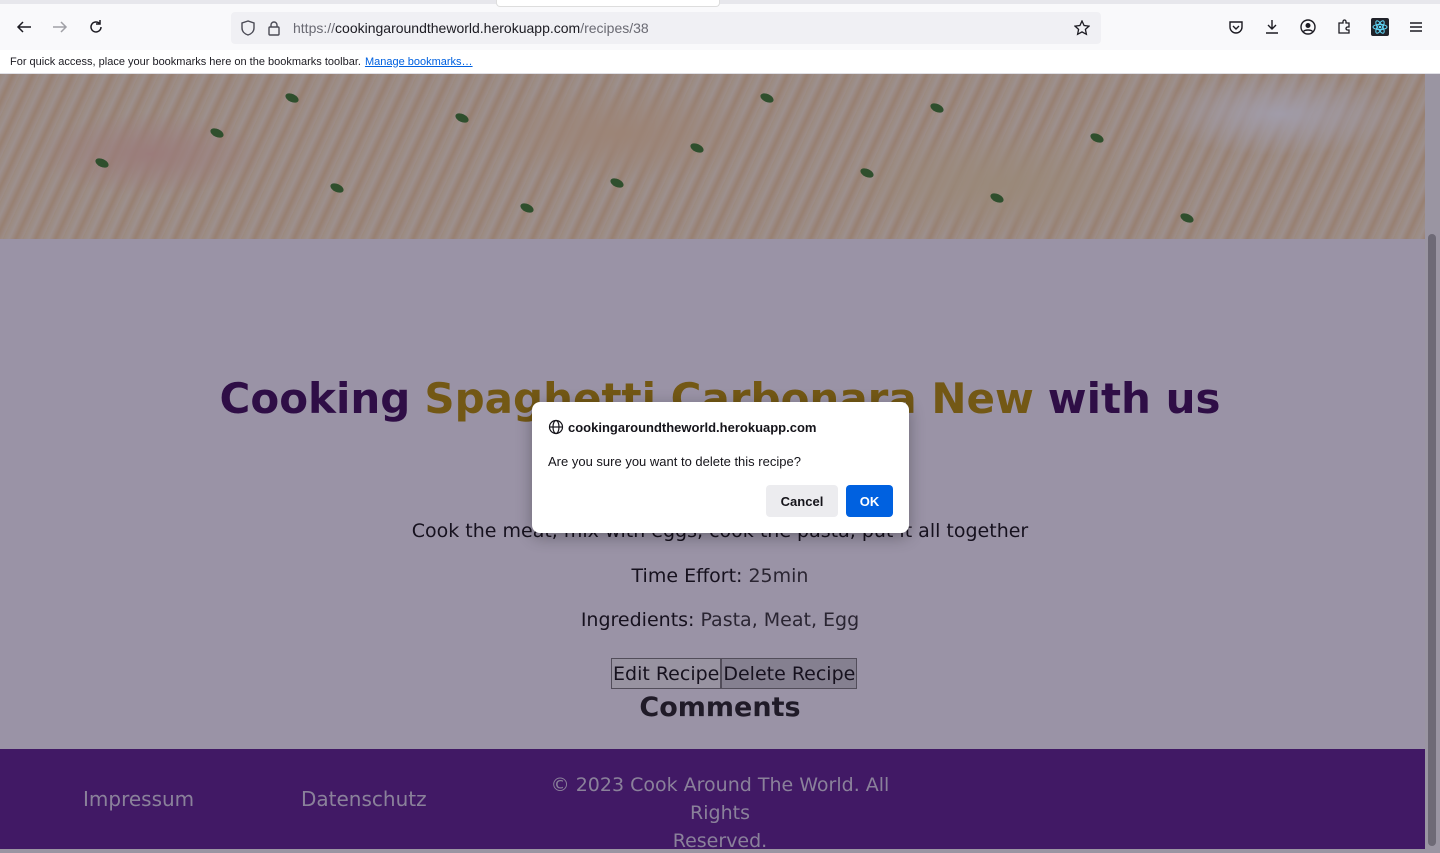  I want to click on dialog-origin: cookingaroundtheworld.herokuapp.com, so click(682, 427).